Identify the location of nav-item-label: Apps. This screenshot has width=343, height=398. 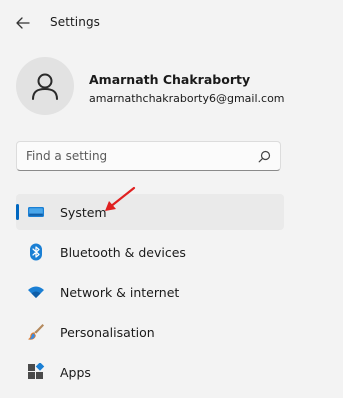
(75, 372).